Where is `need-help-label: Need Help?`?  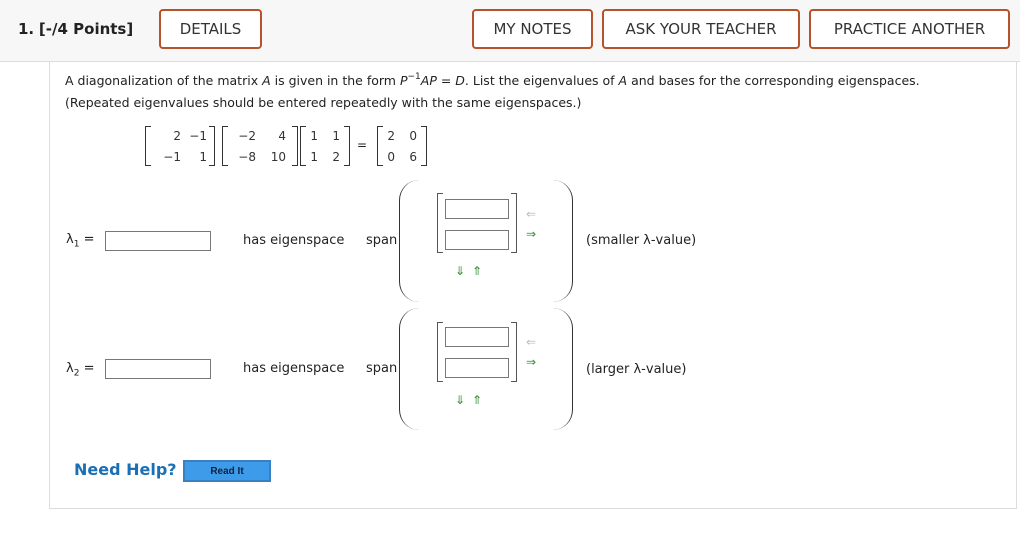
need-help-label: Need Help? is located at coordinates (125, 469).